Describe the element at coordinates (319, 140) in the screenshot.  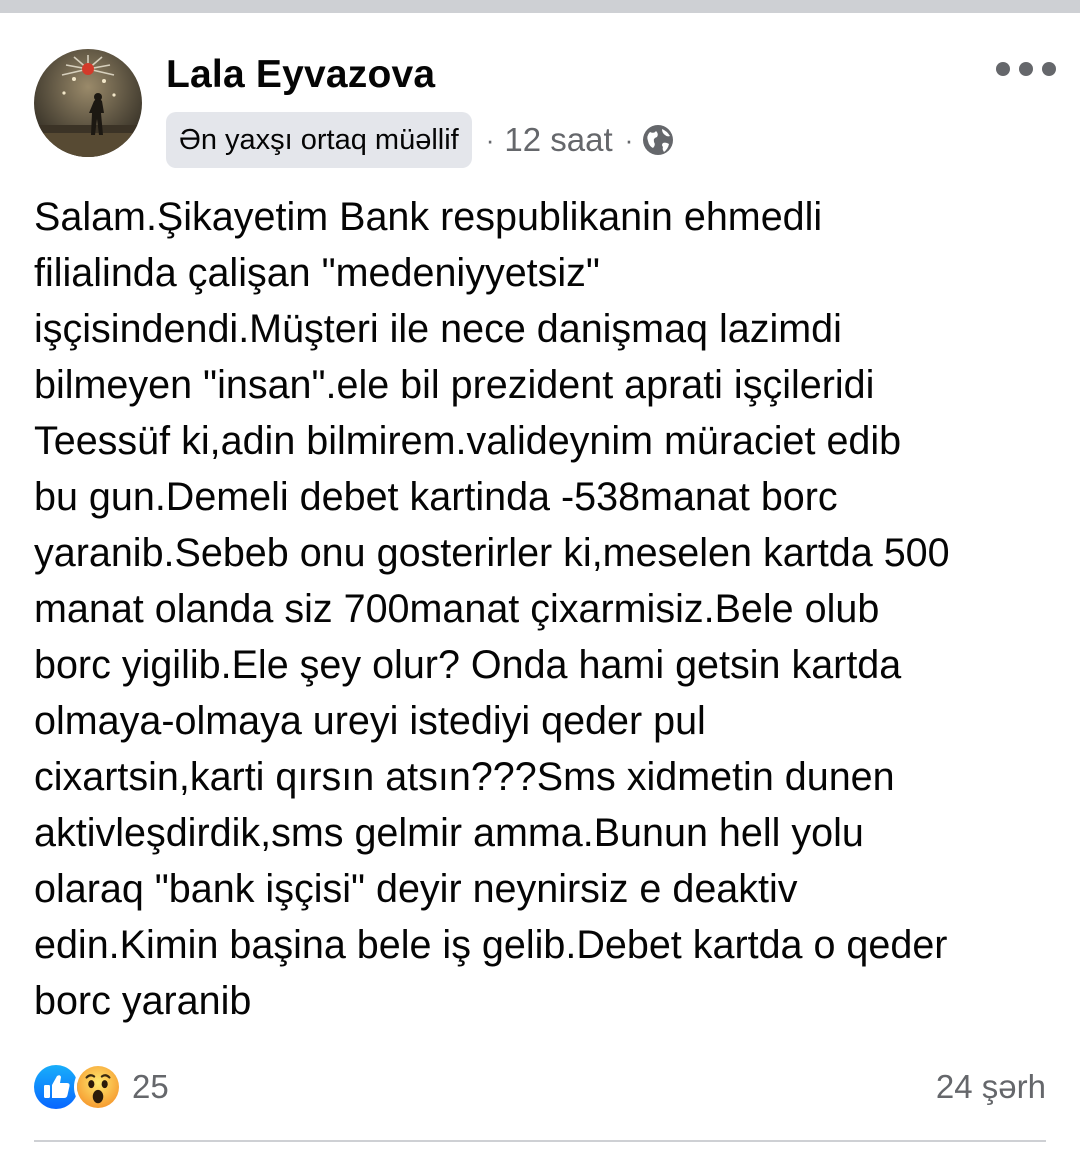
I see `top-contributor-badge: Ən yaxşı ortaq müəllif` at that location.